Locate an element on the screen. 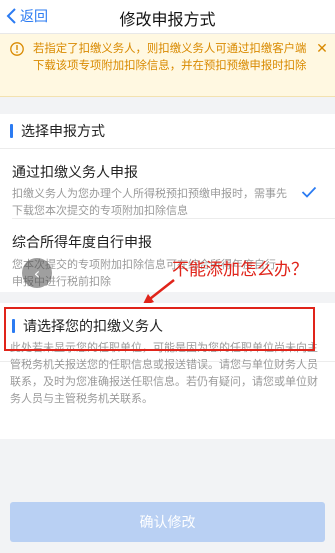  annotation-highlight-box is located at coordinates (159, 329).